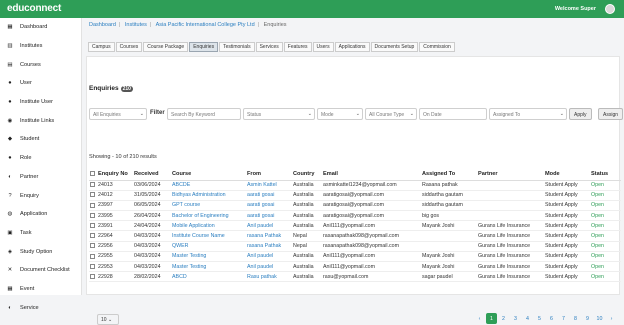 This screenshot has height=325, width=624. What do you see at coordinates (551, 318) in the screenshot?
I see `page-6-button: 6` at bounding box center [551, 318].